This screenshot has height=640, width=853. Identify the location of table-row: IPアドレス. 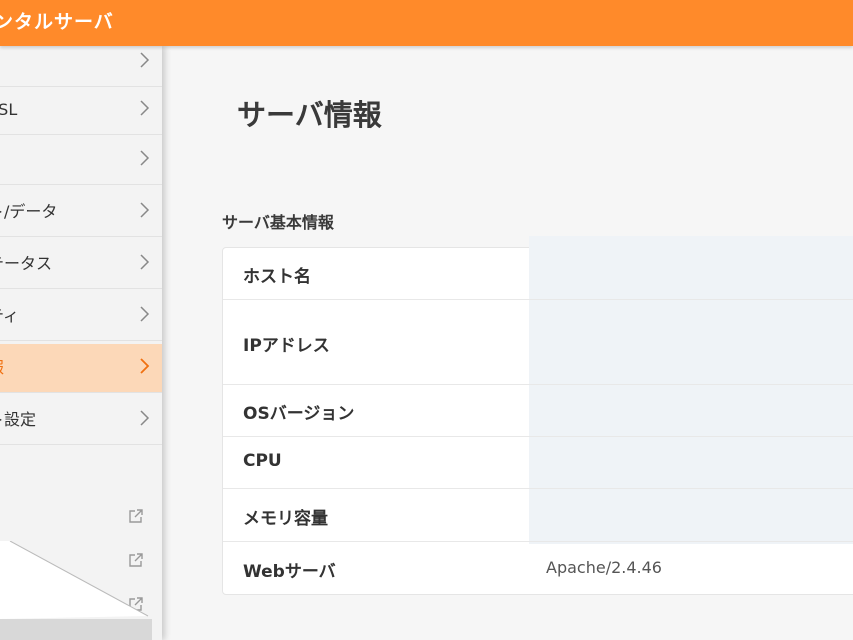
(538, 342).